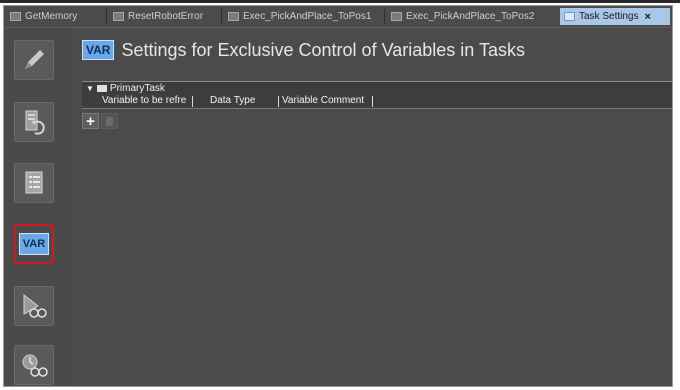  What do you see at coordinates (569, 16) in the screenshot?
I see `settings-icon` at bounding box center [569, 16].